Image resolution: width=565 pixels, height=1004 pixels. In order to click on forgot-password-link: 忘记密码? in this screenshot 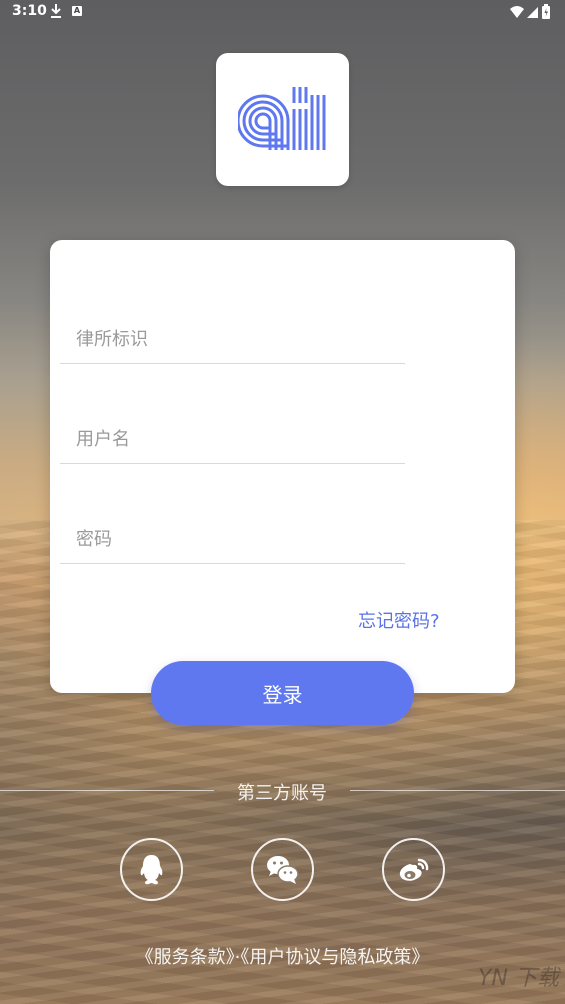, I will do `click(399, 620)`.